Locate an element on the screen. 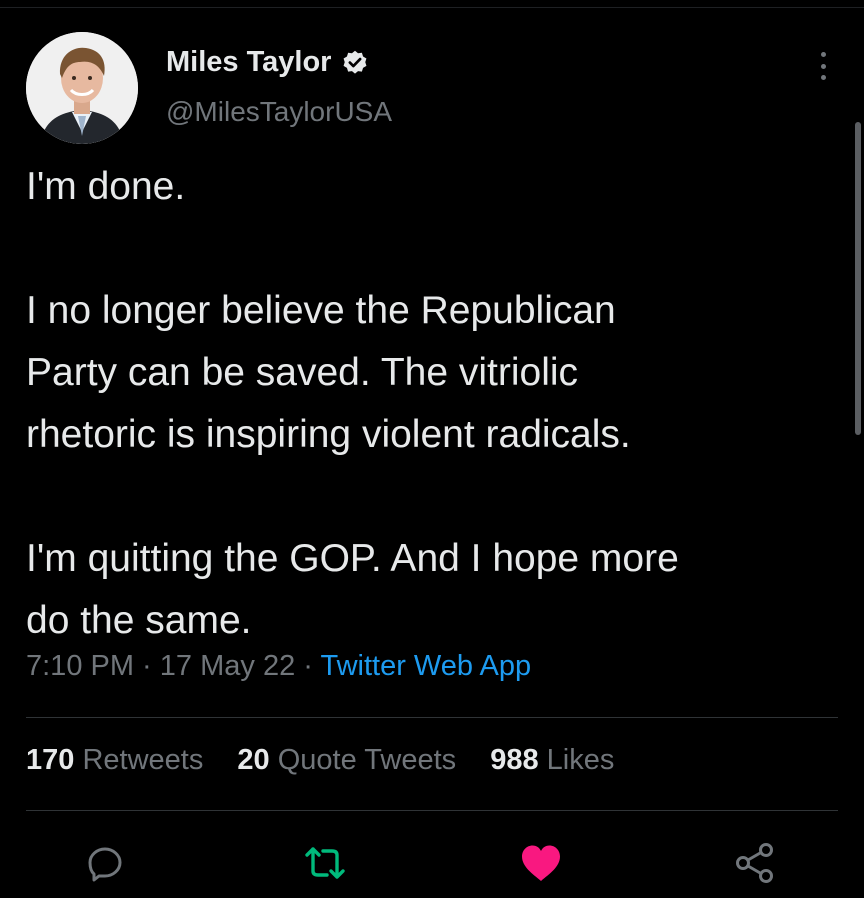  tweet-date: 17 May 22 is located at coordinates (227, 666).